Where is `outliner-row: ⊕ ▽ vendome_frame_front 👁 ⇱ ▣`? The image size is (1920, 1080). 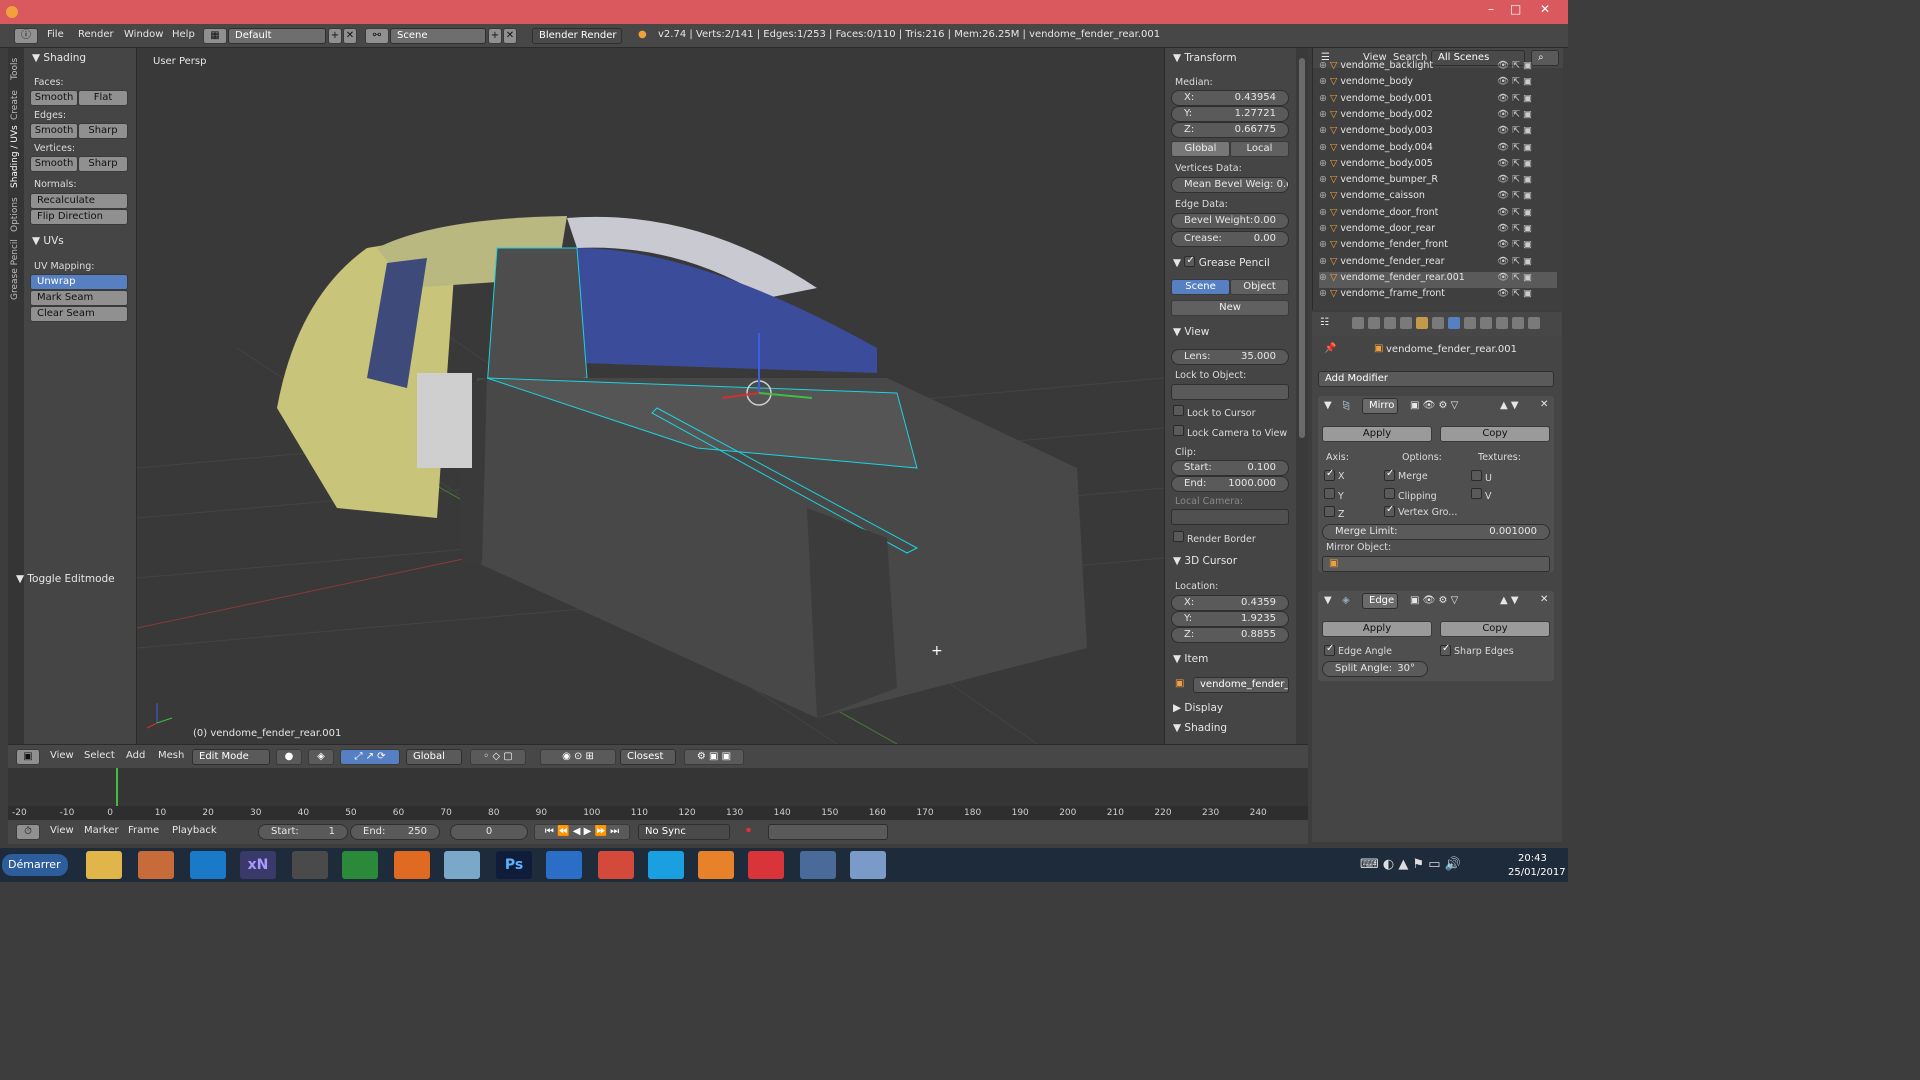 outliner-row: ⊕ ▽ vendome_frame_front 👁 ⇱ ▣ is located at coordinates (1438, 296).